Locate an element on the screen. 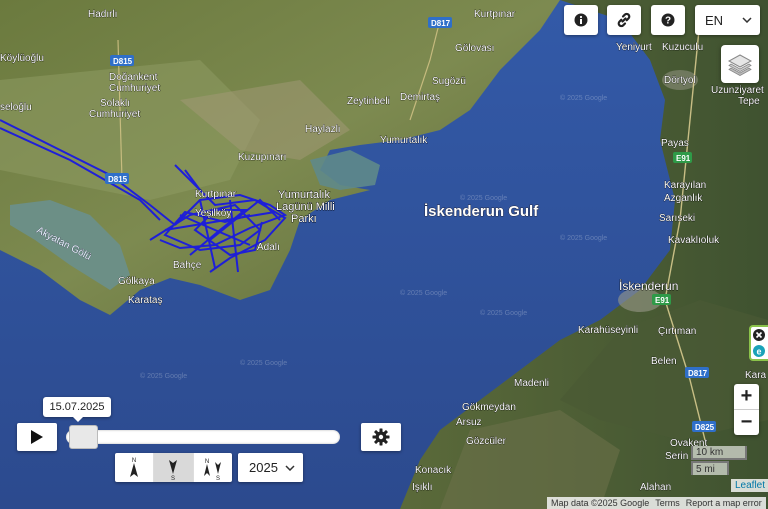  settings-button is located at coordinates (381, 437).